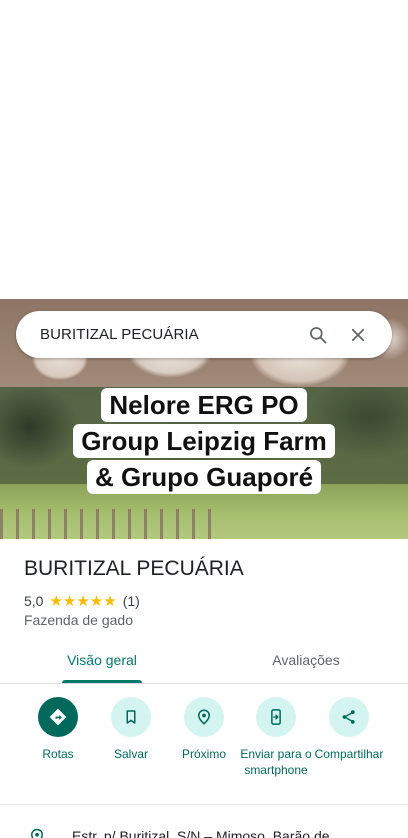 This screenshot has height=838, width=408. I want to click on share-button: Compartilhar, so click(349, 729).